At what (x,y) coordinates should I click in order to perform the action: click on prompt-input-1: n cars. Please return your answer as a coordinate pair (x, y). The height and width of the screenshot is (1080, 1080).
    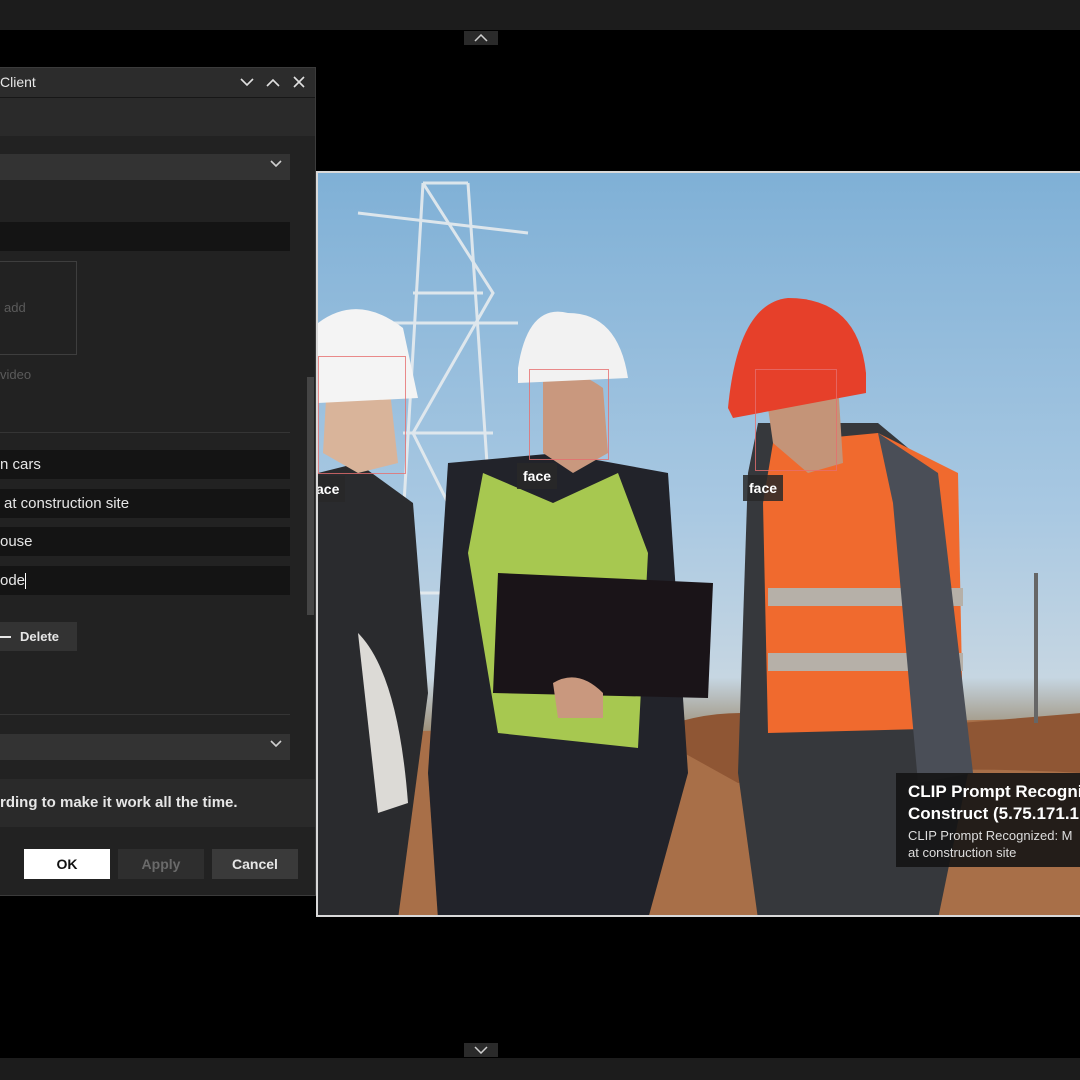
    Looking at the image, I should click on (145, 464).